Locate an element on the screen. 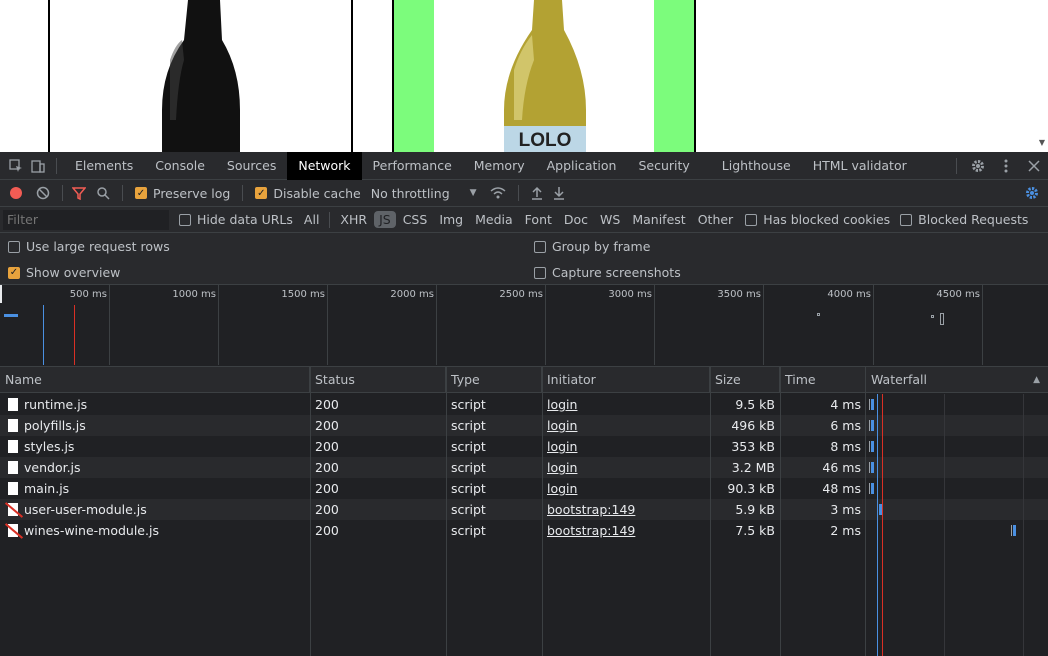 This screenshot has width=1048, height=656. column-header-status: Status is located at coordinates (378, 380).